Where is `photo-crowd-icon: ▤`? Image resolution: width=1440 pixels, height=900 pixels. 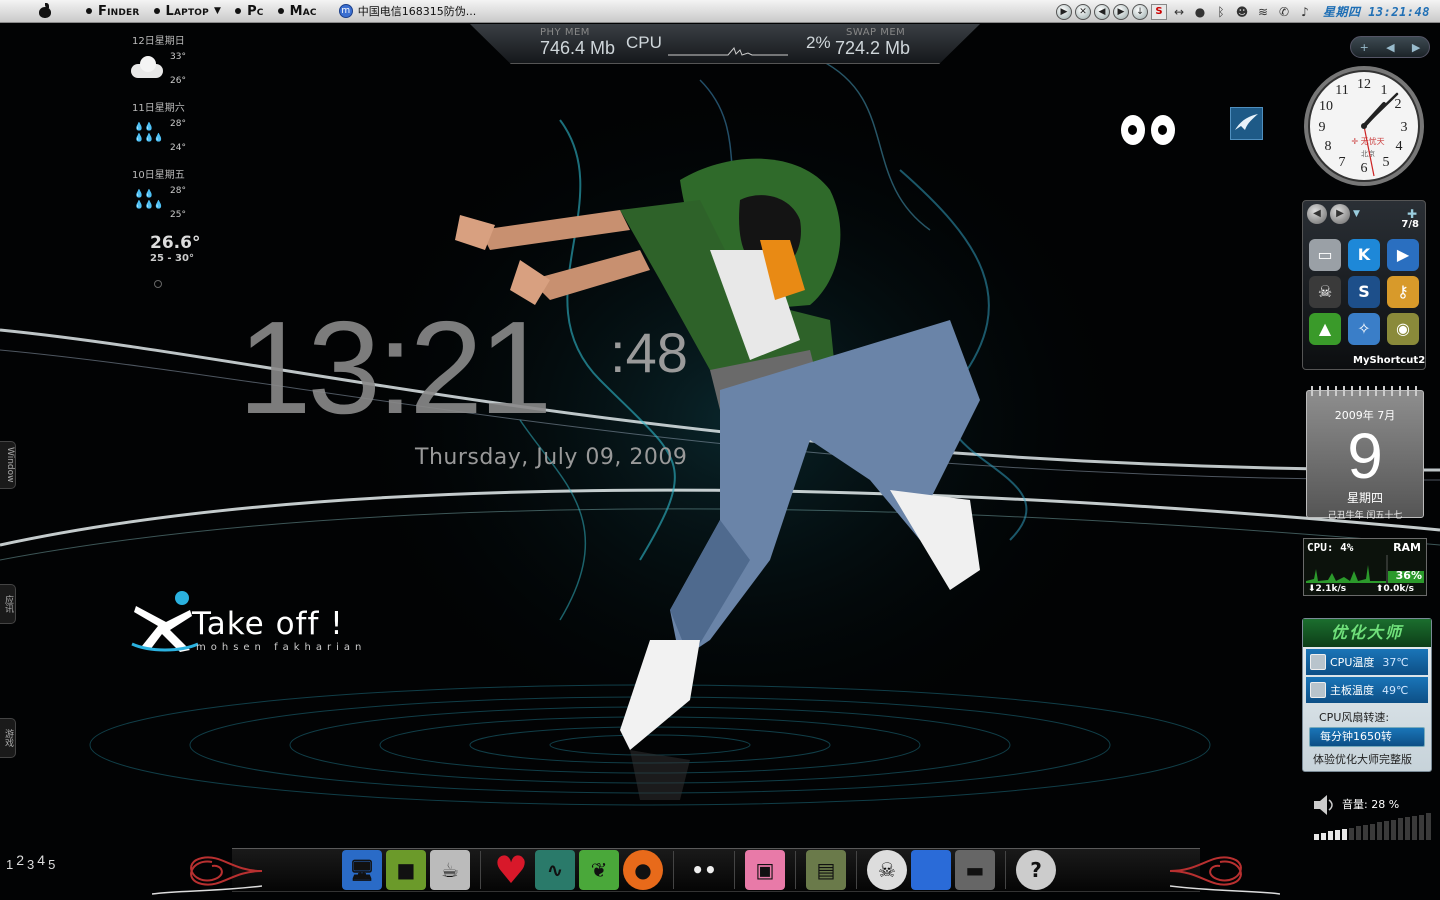 photo-crowd-icon: ▤ is located at coordinates (826, 870).